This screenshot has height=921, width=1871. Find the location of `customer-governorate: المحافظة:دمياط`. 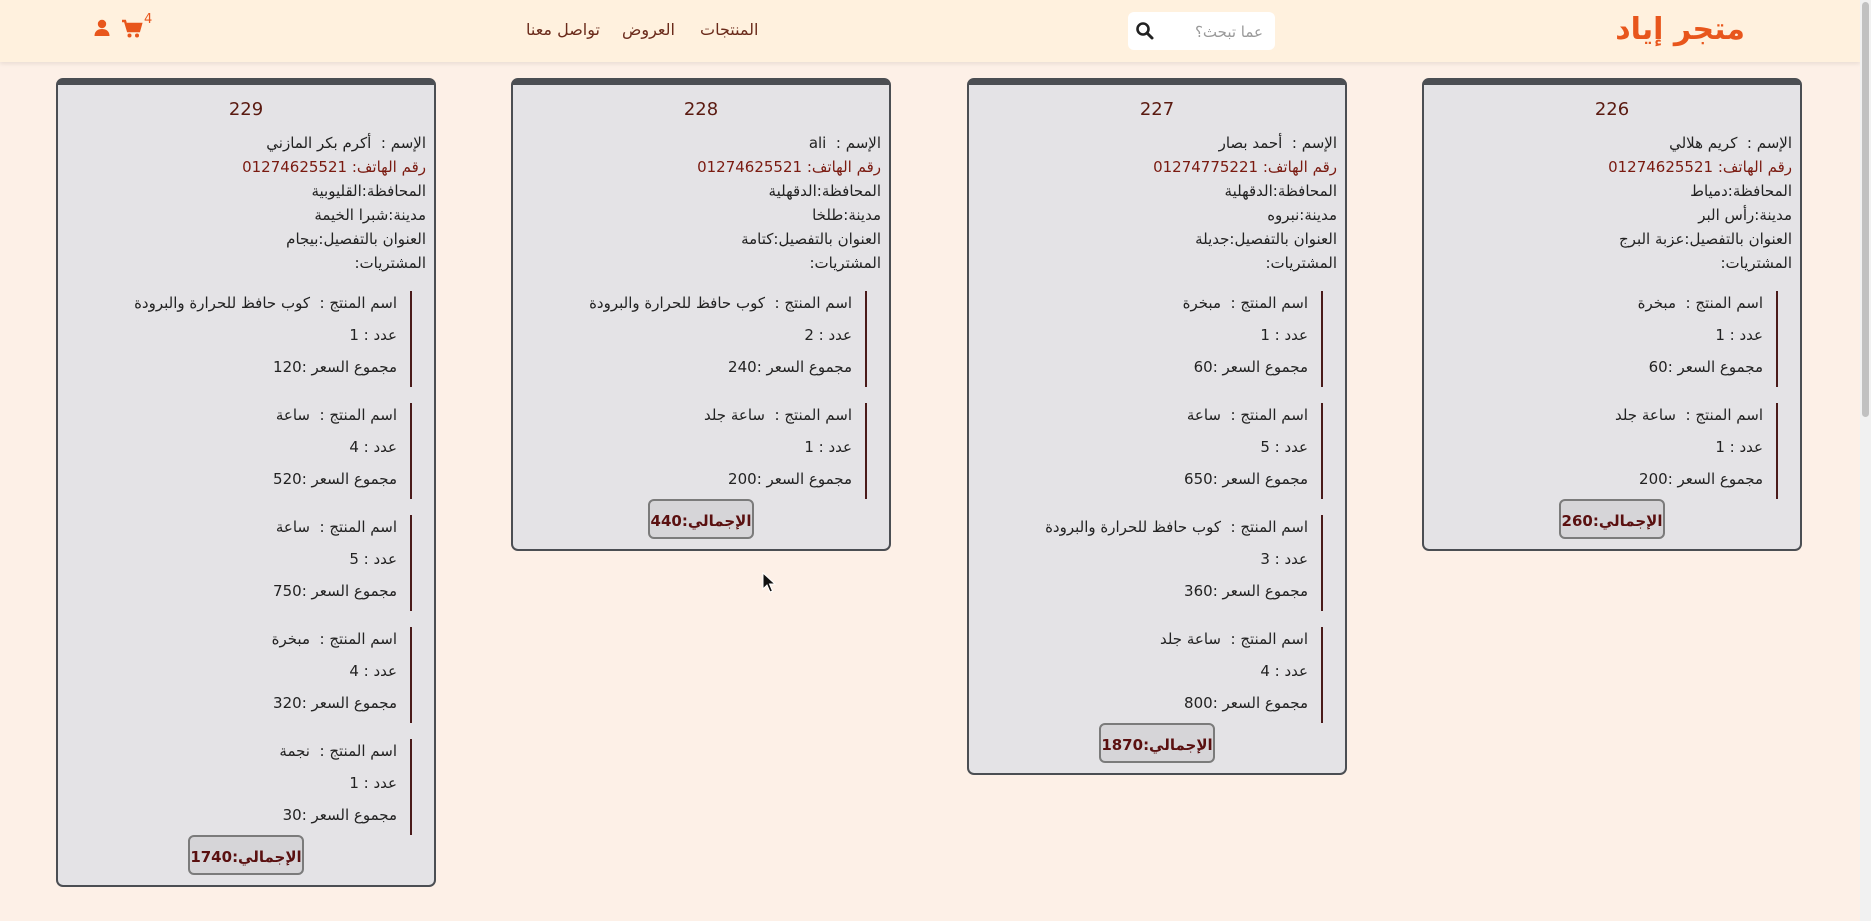

customer-governorate: المحافظة:دمياط is located at coordinates (1741, 191).